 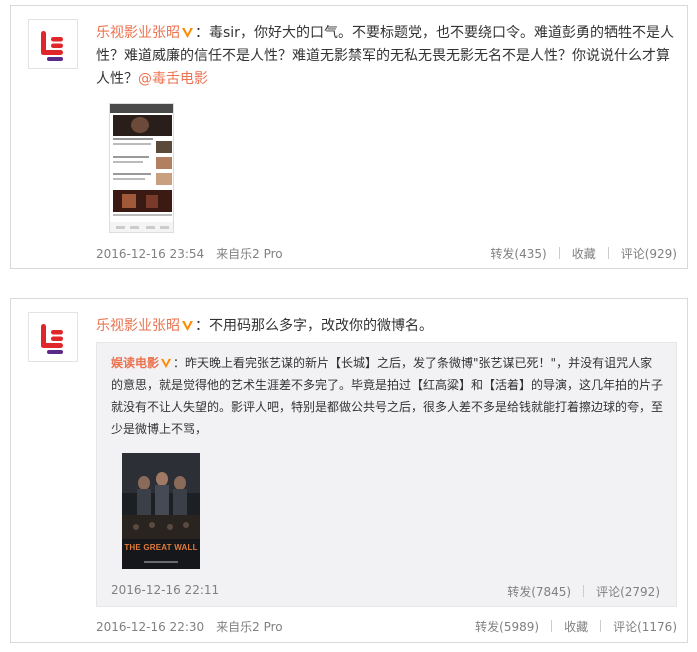 I want to click on repost-forward-button: 转发(7845), so click(x=539, y=592).